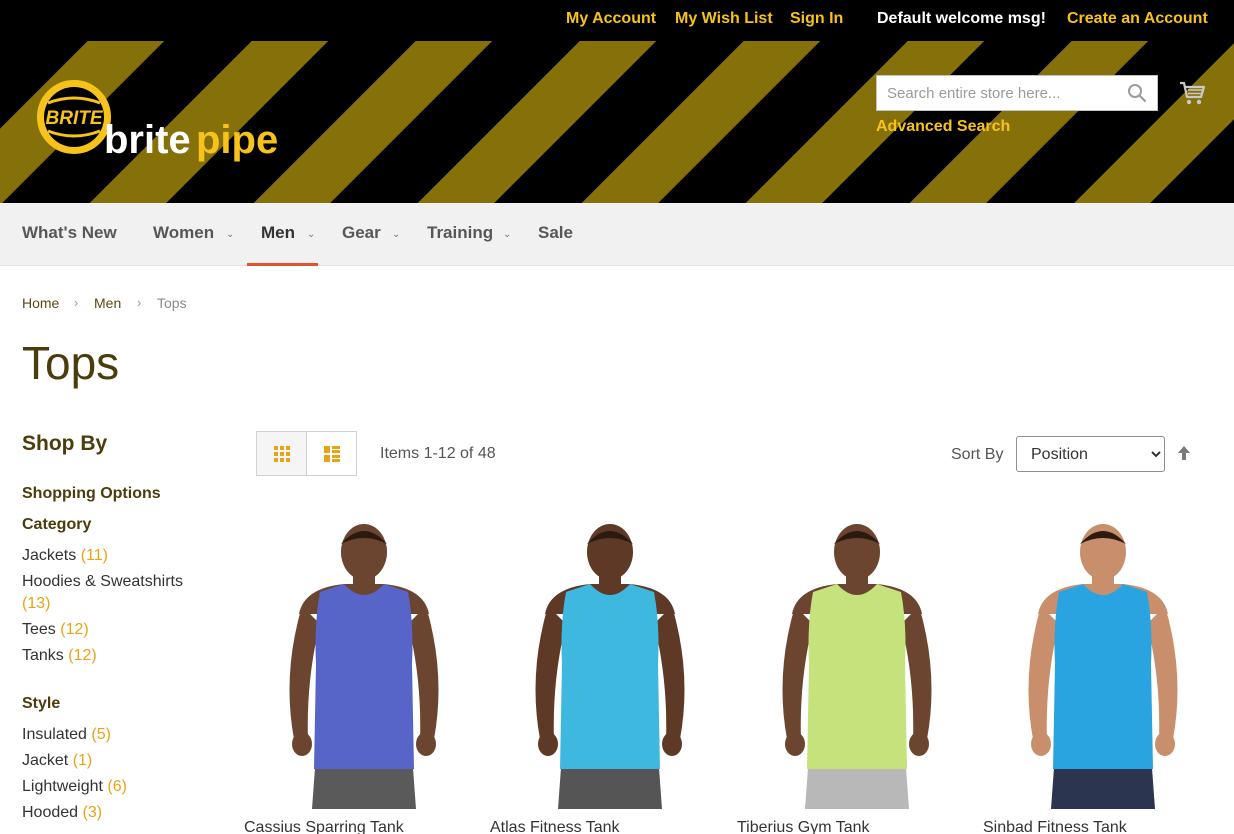 The height and width of the screenshot is (834, 1234). Describe the element at coordinates (40, 303) in the screenshot. I see `breadcrumb-home: Home` at that location.